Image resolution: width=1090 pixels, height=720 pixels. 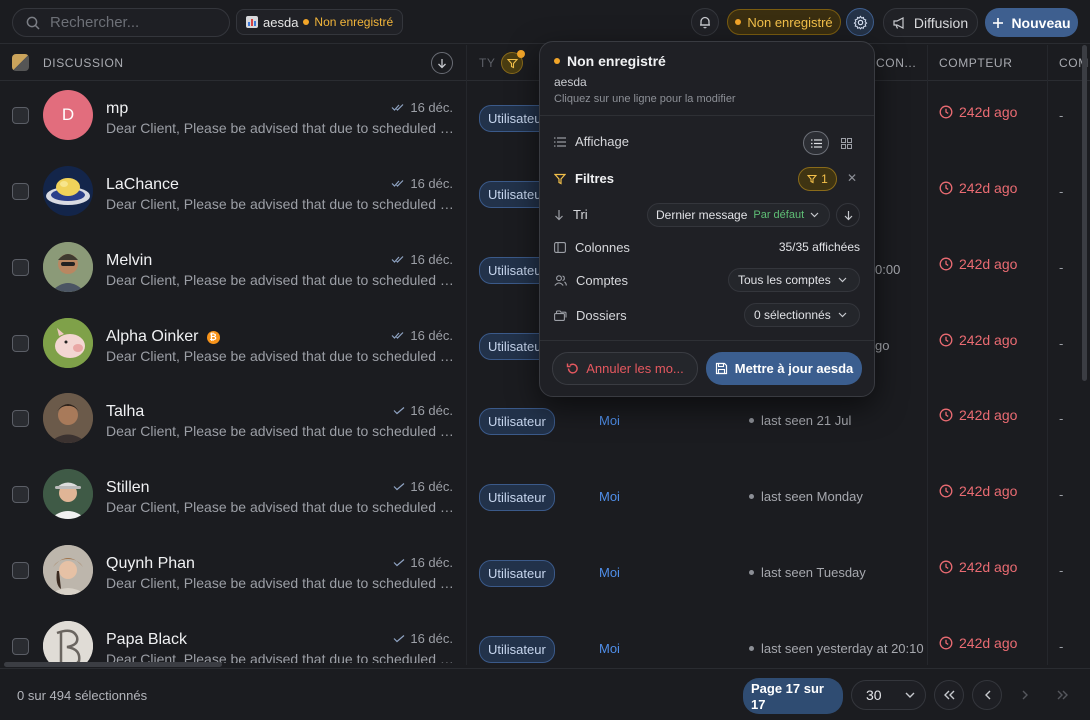 I want to click on gear-icon, so click(x=860, y=22).